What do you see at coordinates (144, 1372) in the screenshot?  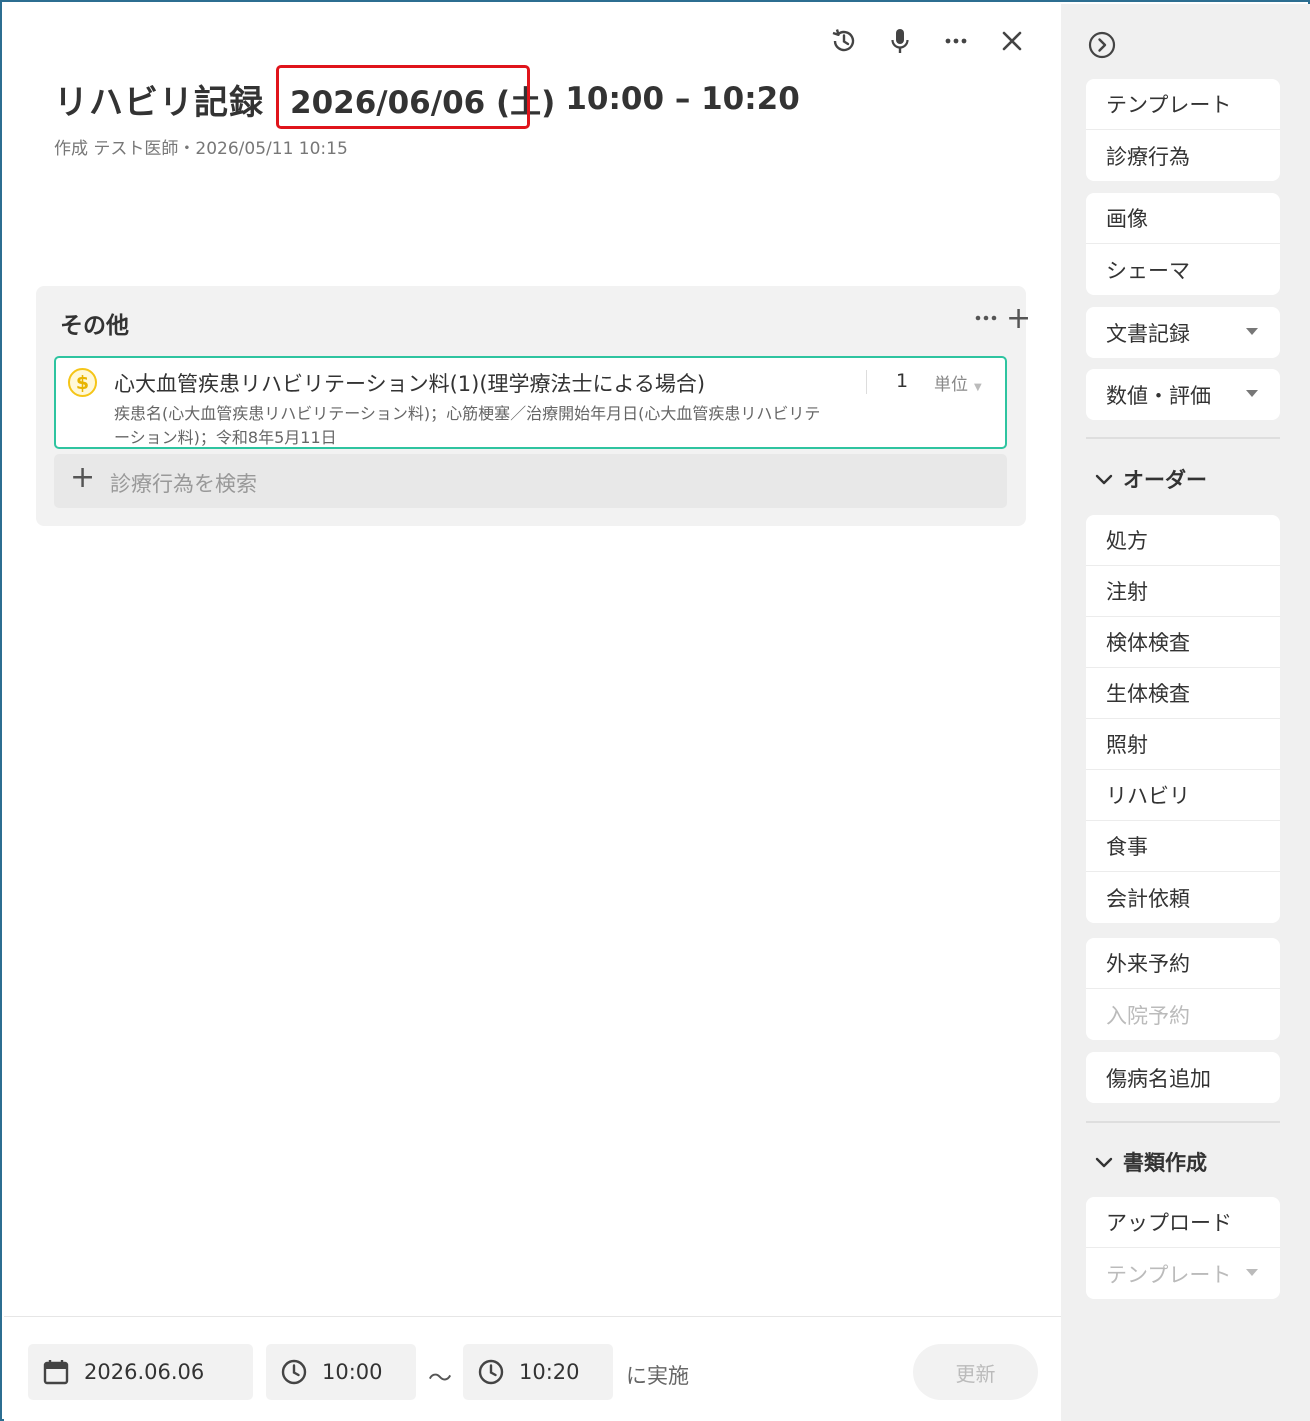 I see `date-value: 2026.06.06` at bounding box center [144, 1372].